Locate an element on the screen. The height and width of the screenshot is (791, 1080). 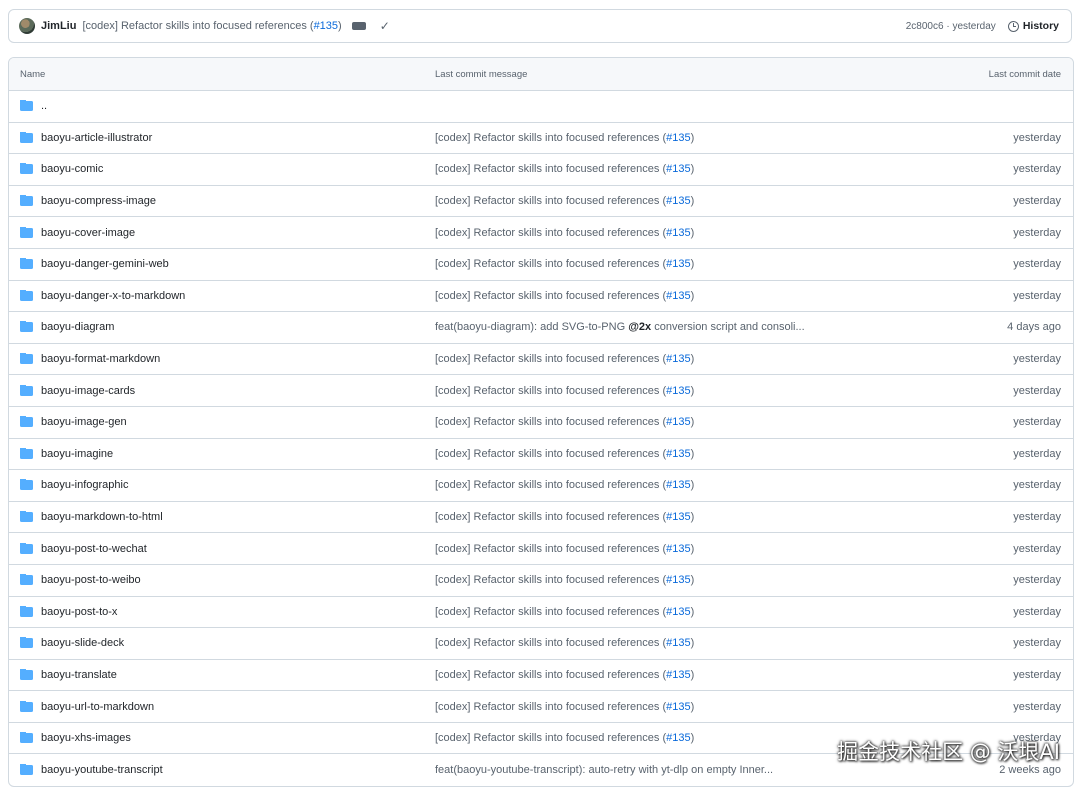
folder-name-link: baoyu-danger-x-to-markdown is located at coordinates (113, 296).